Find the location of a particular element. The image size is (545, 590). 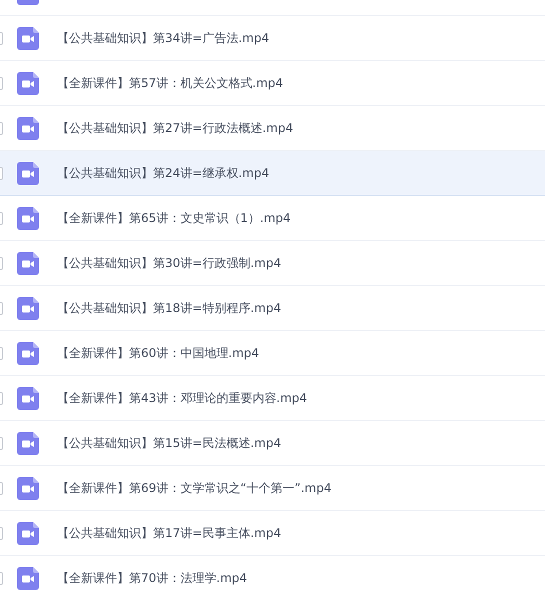

file-name: 【公共基础知识】第27讲=行政法概述.mp4 is located at coordinates (175, 128).